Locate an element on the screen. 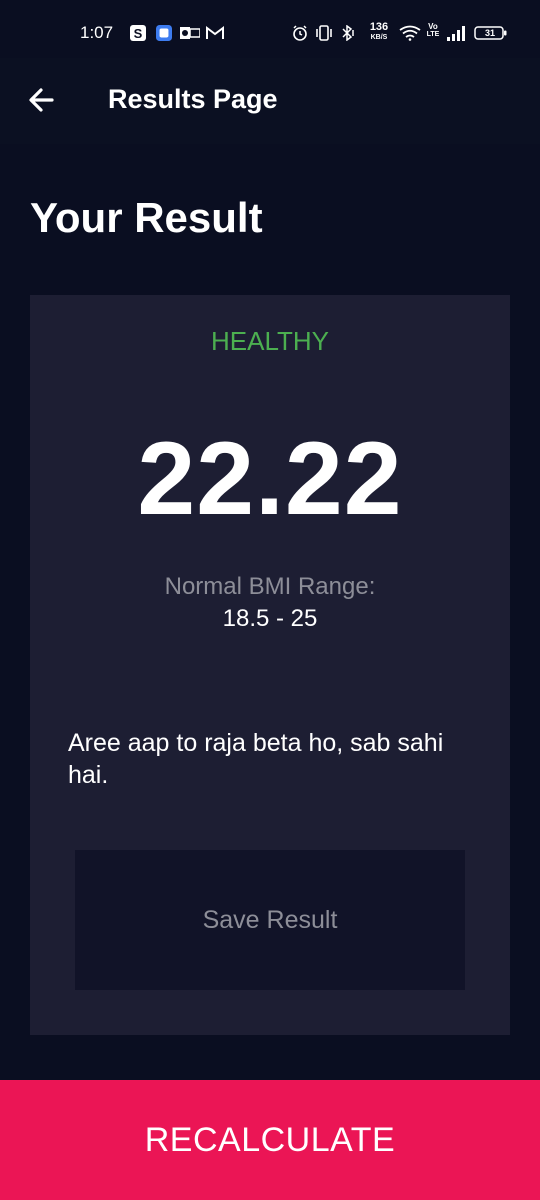  app-bar: Results Page is located at coordinates (270, 101).